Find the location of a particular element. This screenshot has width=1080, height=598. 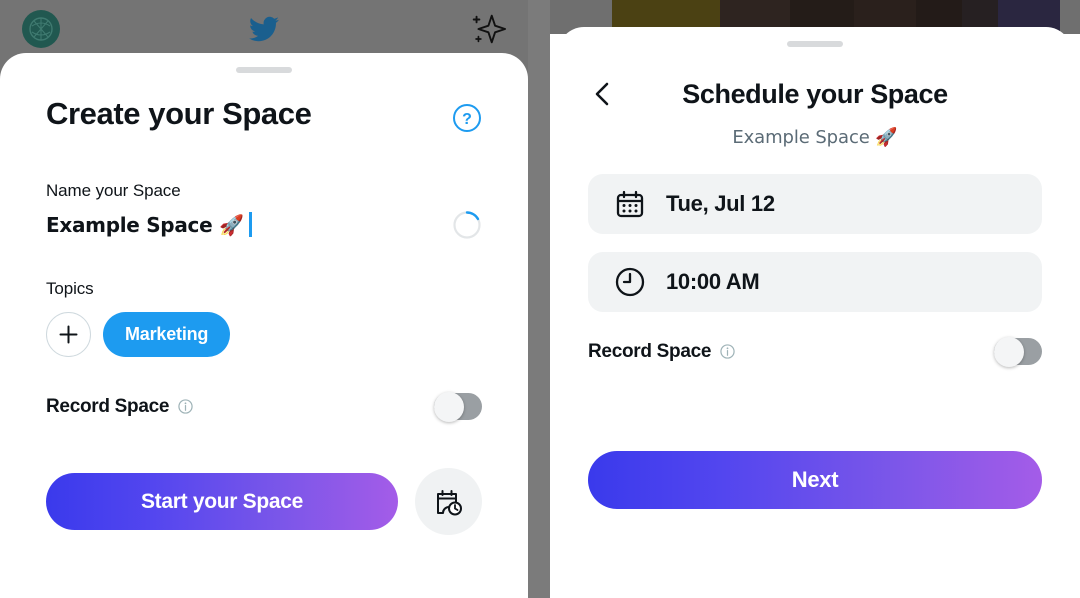

topic-chip-marketing: Marketing is located at coordinates (167, 334).